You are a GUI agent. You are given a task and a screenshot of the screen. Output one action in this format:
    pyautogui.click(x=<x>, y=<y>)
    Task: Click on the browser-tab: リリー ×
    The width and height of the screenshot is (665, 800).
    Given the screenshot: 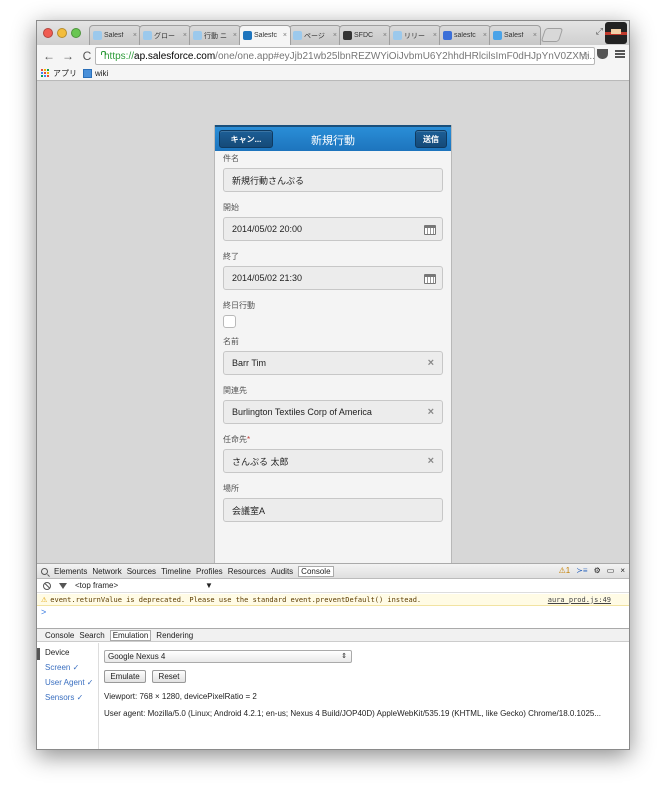 What is the action you would take?
    pyautogui.click(x=415, y=35)
    